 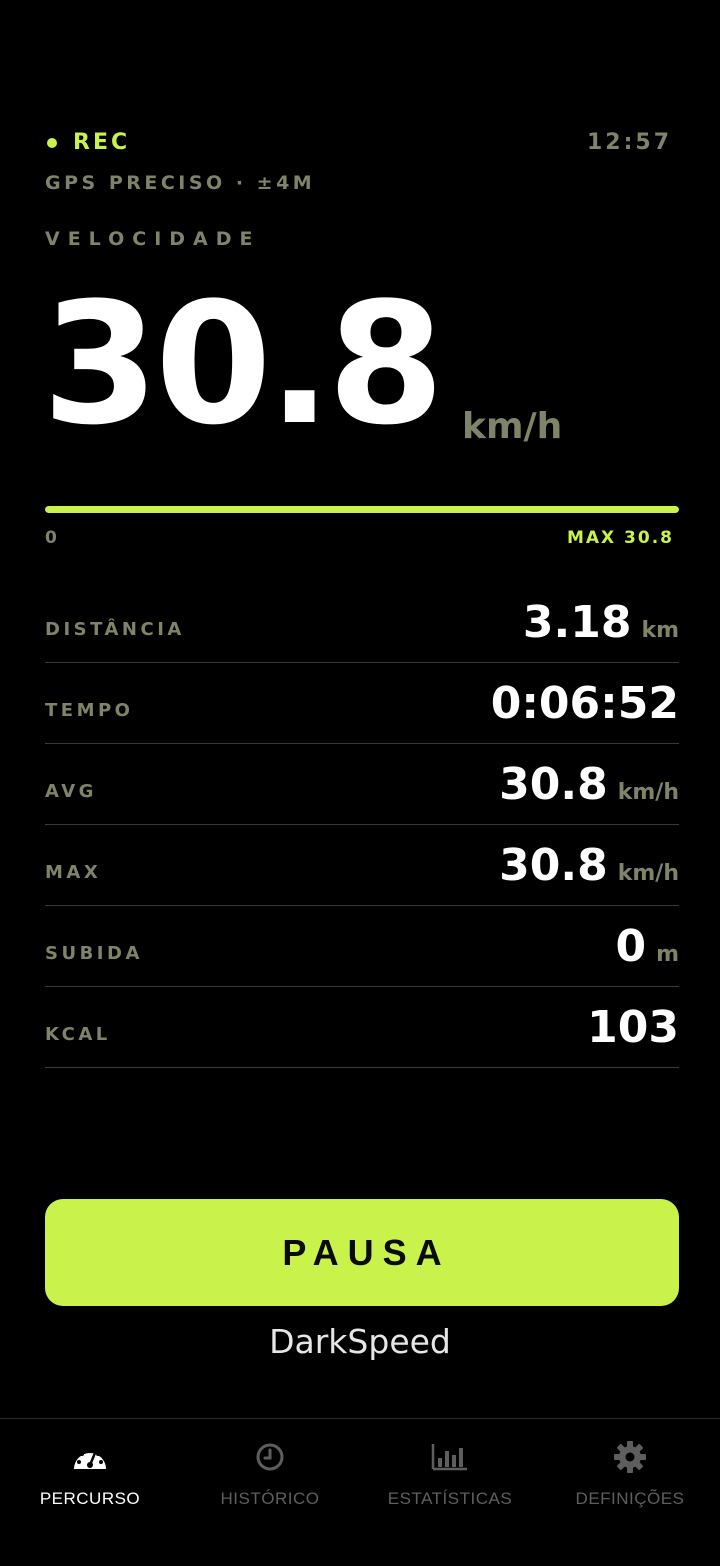 I want to click on gps-status: GPS PRECISO · ±4M, so click(x=180, y=183).